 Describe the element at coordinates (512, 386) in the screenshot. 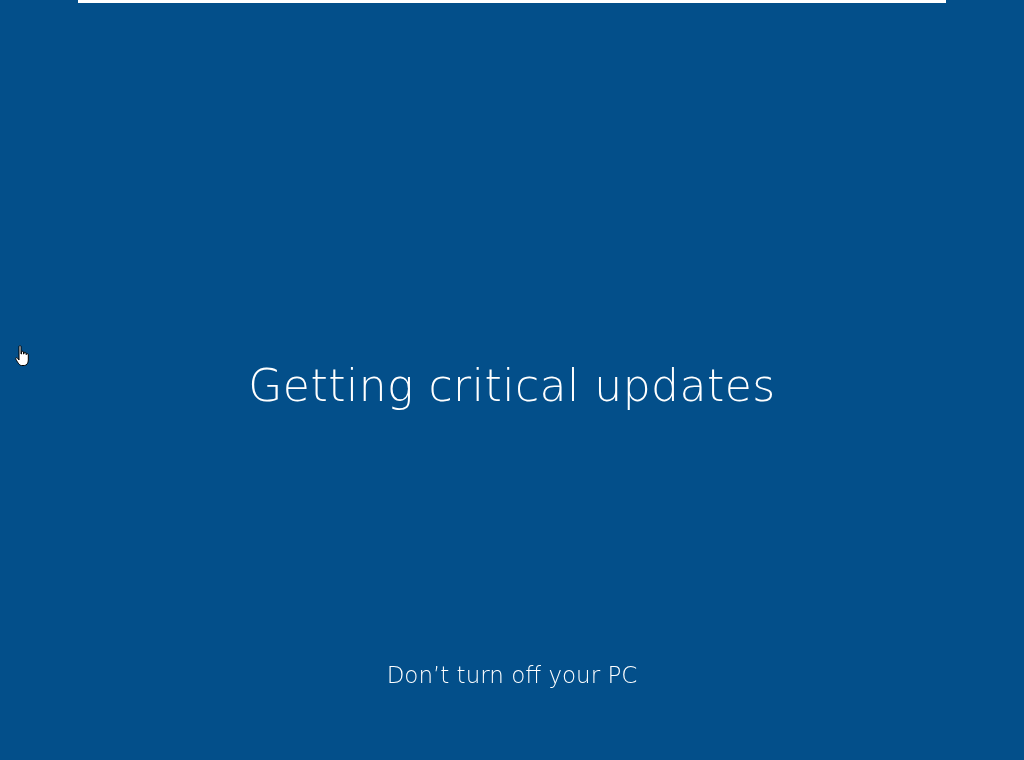

I see `status-title: Getting critical updates` at that location.